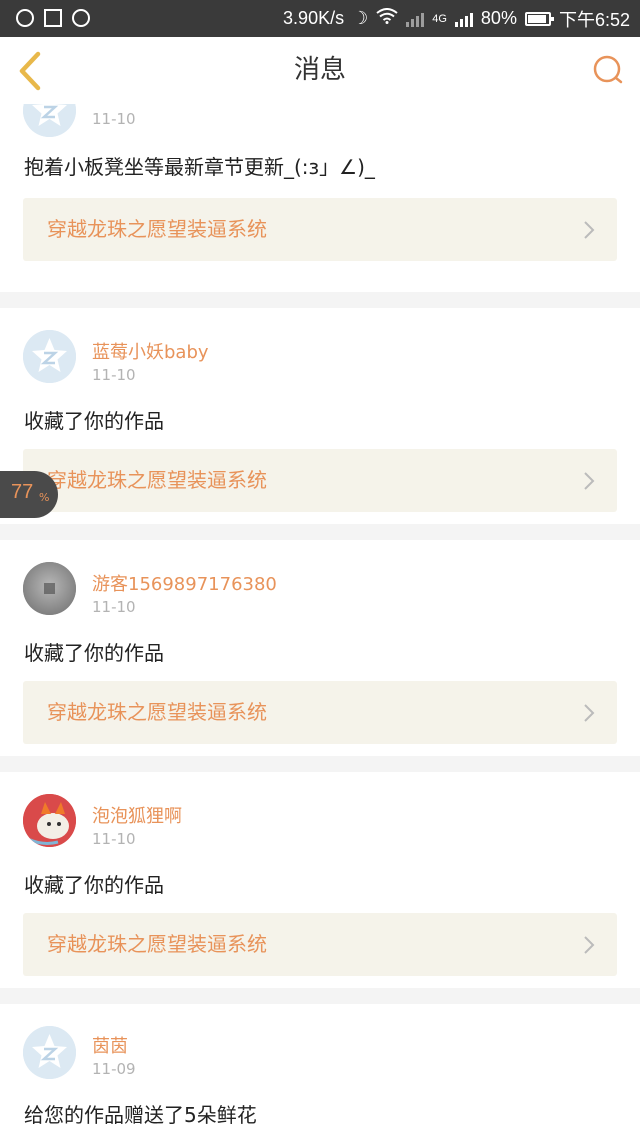  What do you see at coordinates (49, 588) in the screenshot?
I see `guest-avatar-icon` at bounding box center [49, 588].